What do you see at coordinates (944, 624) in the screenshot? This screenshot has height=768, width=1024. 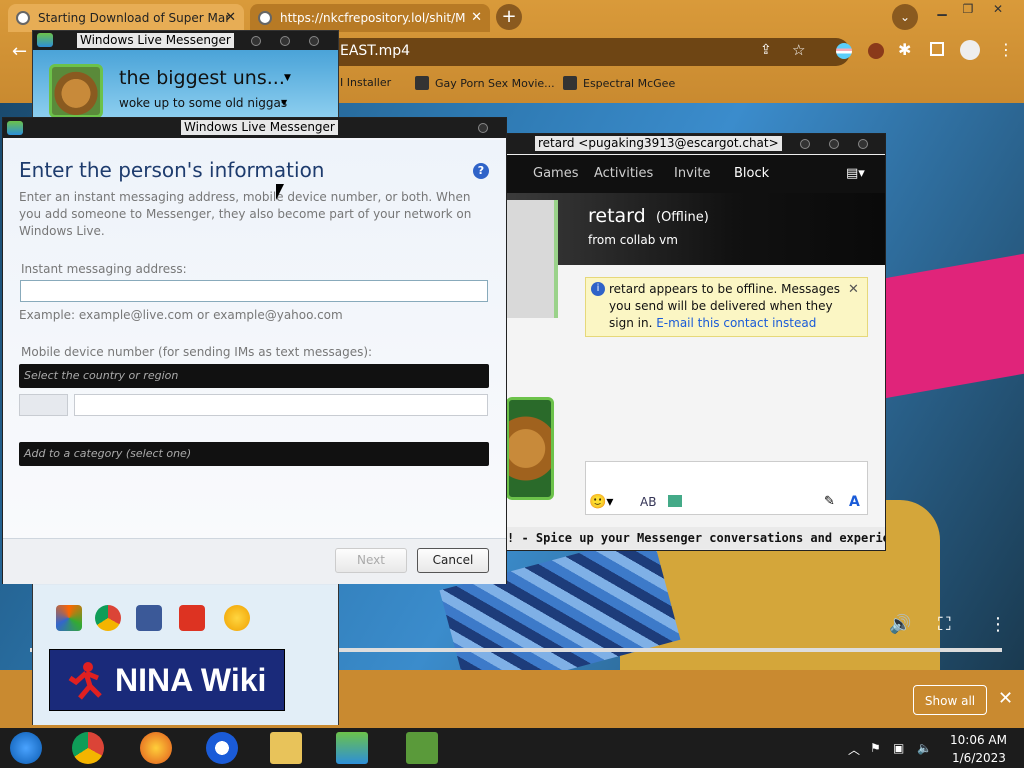 I see `fullscreen-icon: ⛶` at bounding box center [944, 624].